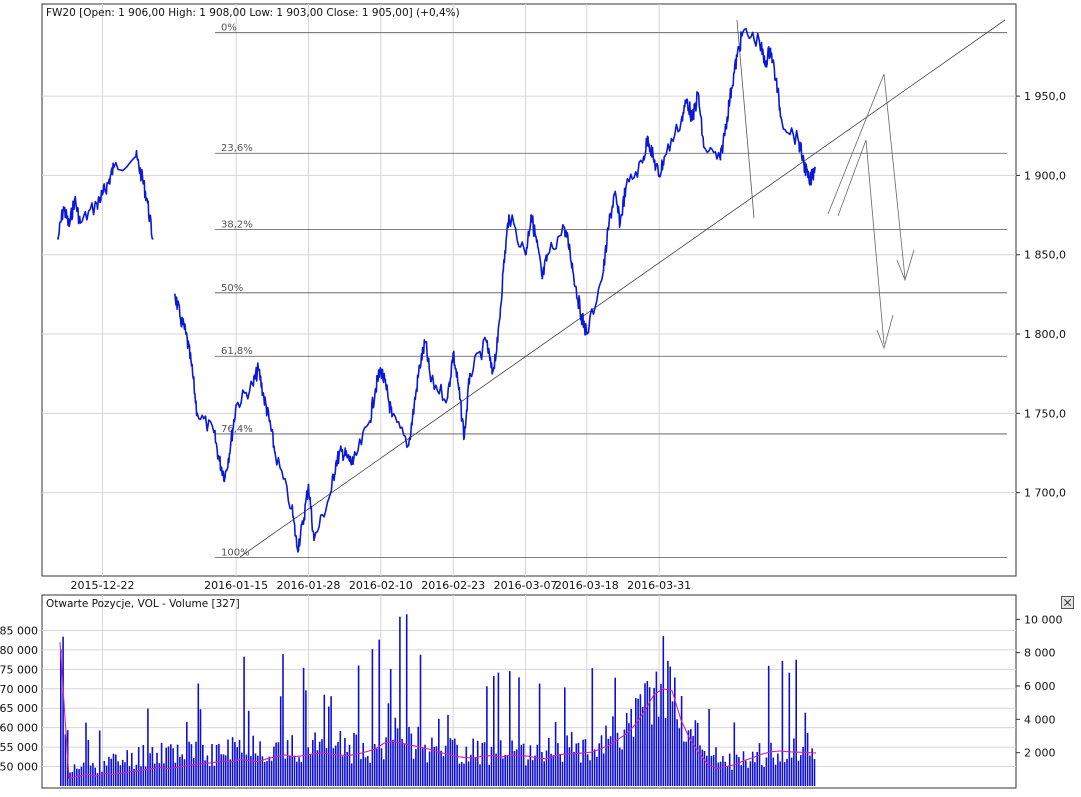 This screenshot has height=797, width=1081. I want to click on date-x-label: 2016-02-23, so click(453, 585).